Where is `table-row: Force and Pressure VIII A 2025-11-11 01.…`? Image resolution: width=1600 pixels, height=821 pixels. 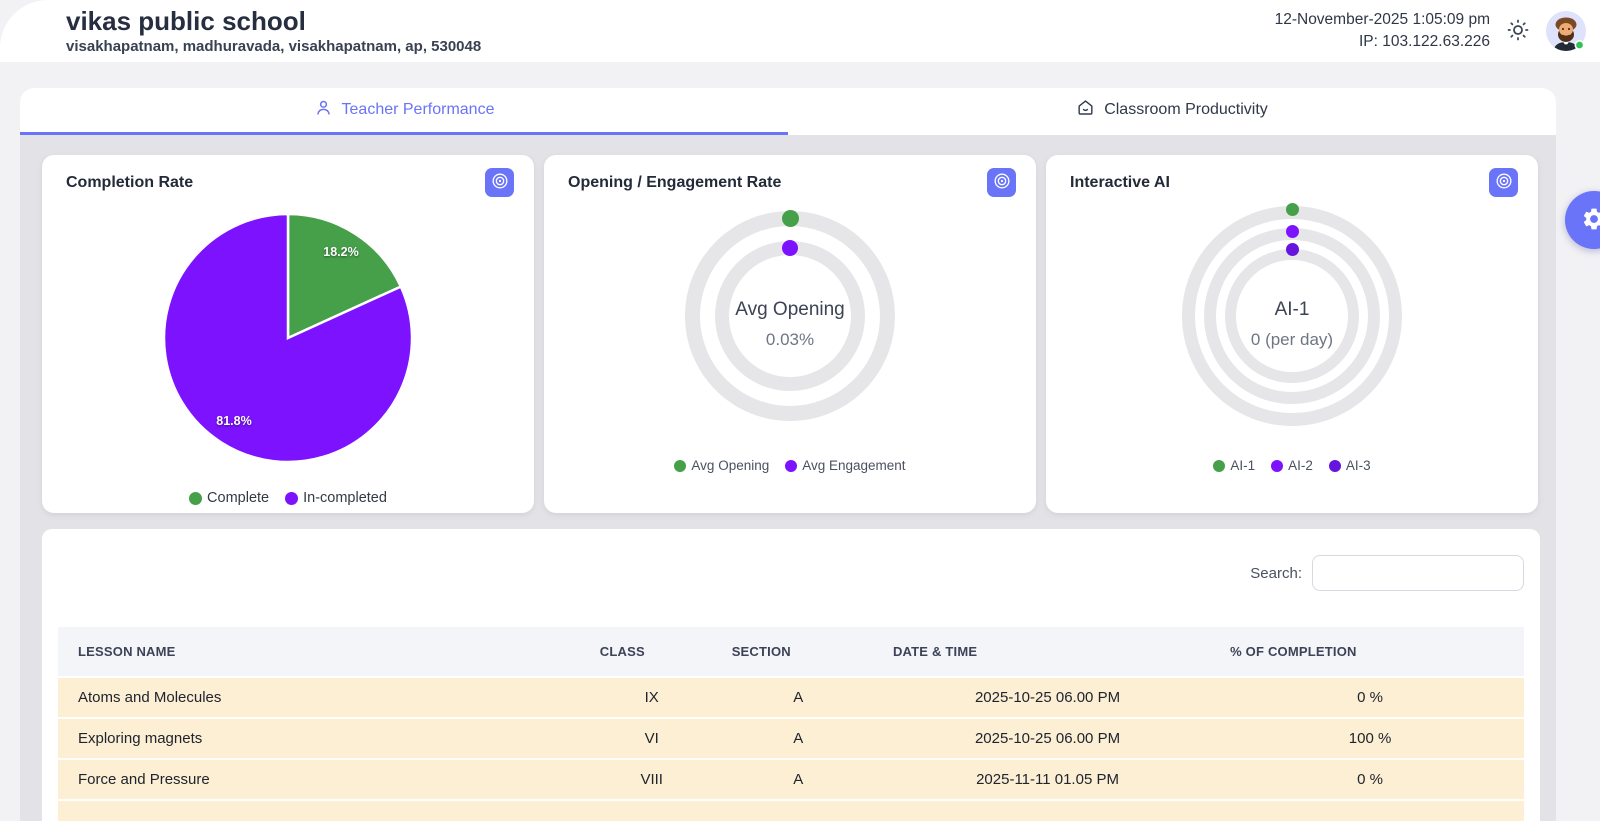
table-row: Force and Pressure VIII A 2025-11-11 01.… is located at coordinates (791, 779).